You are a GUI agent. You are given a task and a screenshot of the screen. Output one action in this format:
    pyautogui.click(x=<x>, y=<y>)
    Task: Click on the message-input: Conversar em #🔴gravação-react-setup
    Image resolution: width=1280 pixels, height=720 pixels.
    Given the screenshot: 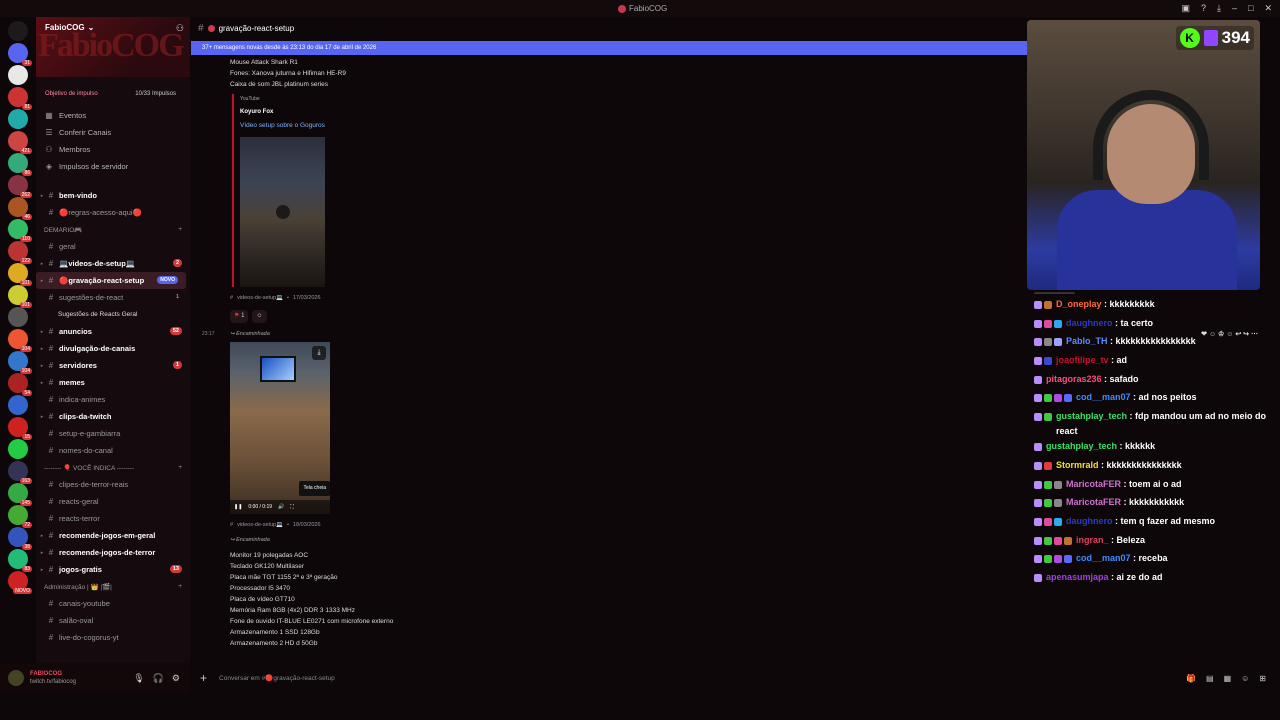 What is the action you would take?
    pyautogui.click(x=277, y=678)
    